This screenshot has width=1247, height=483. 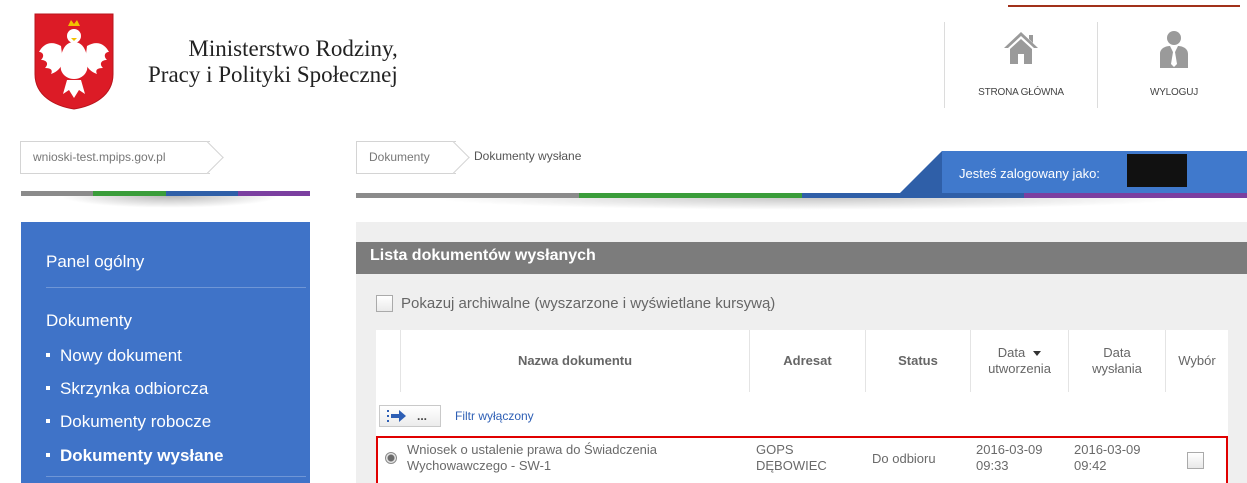 What do you see at coordinates (1174, 92) in the screenshot?
I see `logout-label: WYLOGUJ` at bounding box center [1174, 92].